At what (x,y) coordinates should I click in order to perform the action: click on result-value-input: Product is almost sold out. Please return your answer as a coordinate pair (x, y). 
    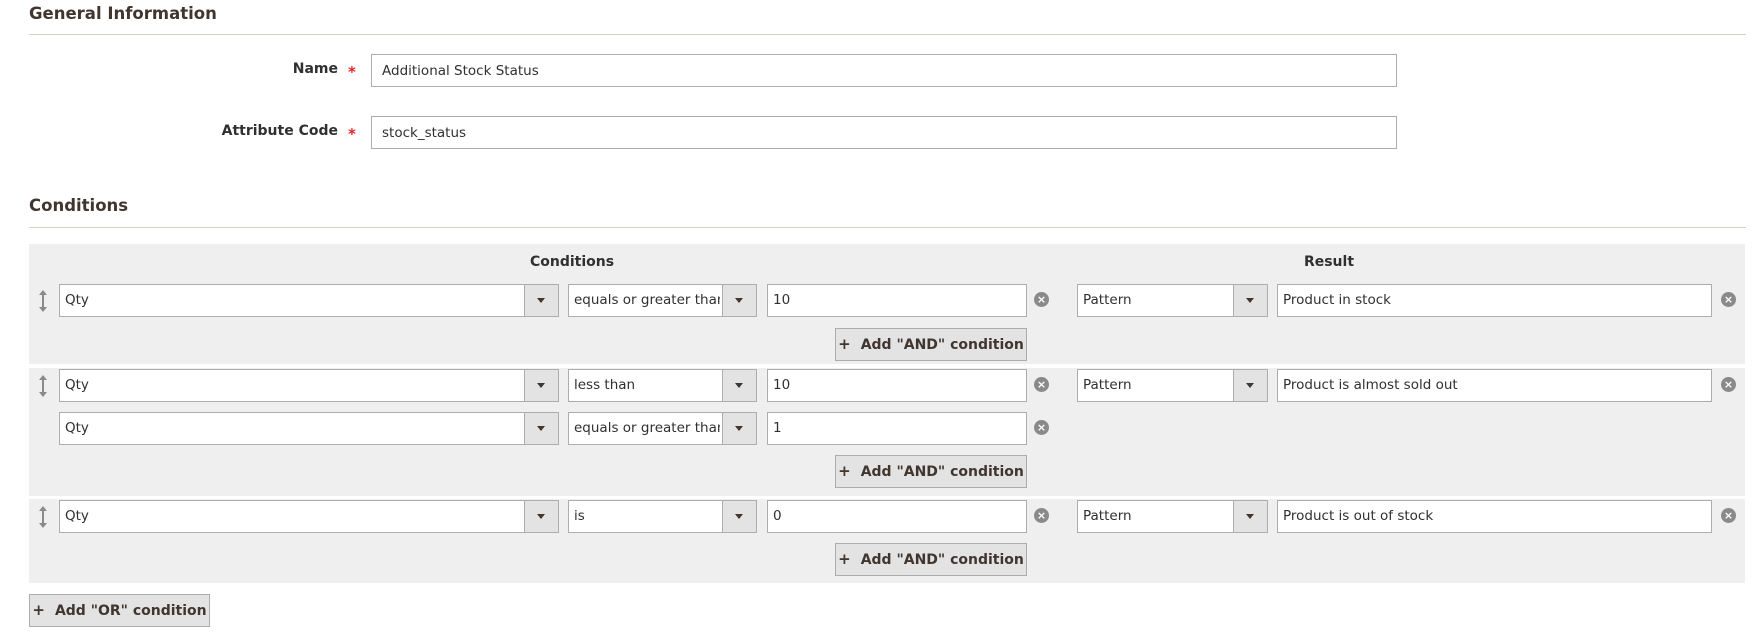
    Looking at the image, I should click on (1494, 385).